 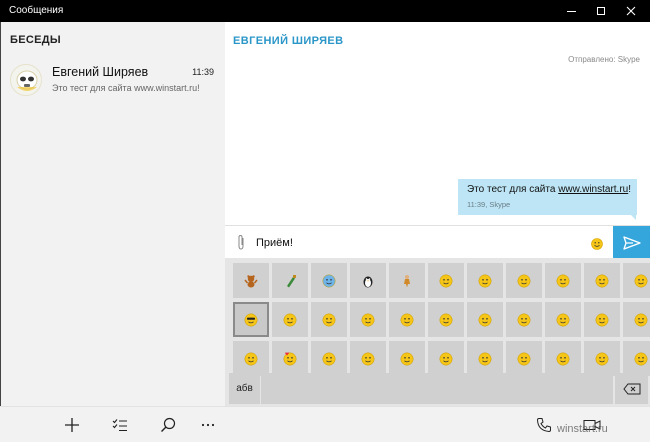 What do you see at coordinates (36, 10) in the screenshot?
I see `window-title: Сообщения` at bounding box center [36, 10].